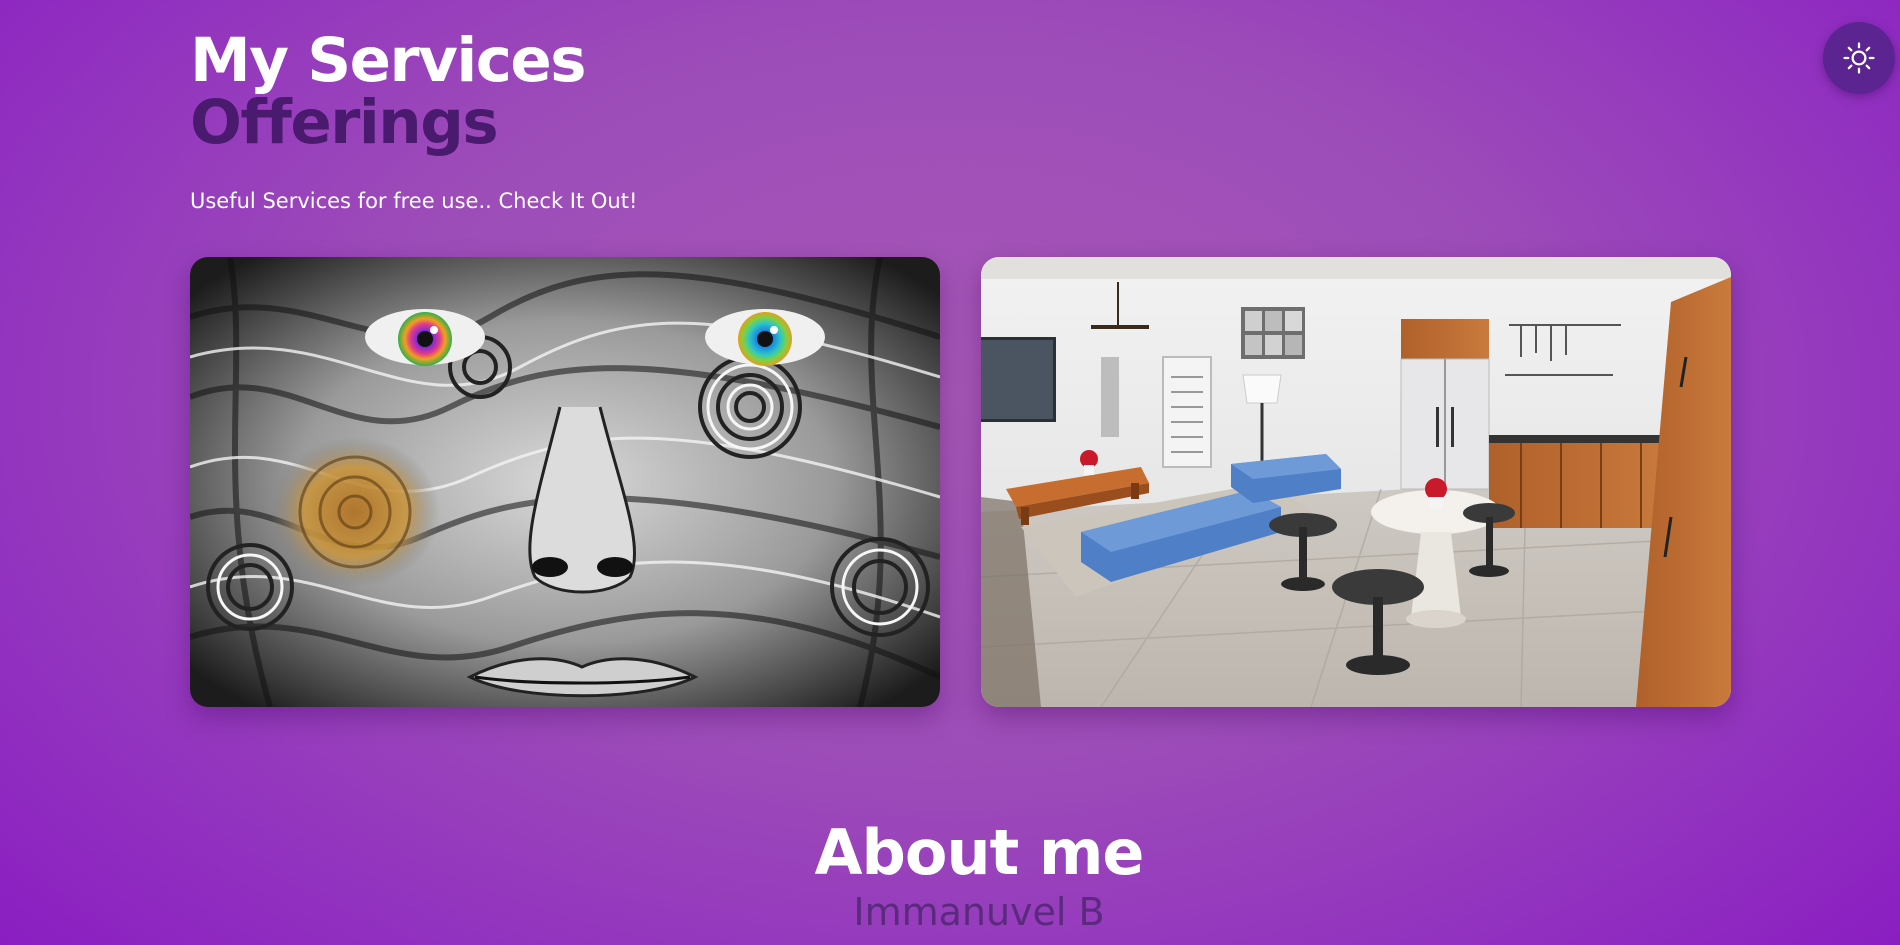  What do you see at coordinates (979, 912) in the screenshot?
I see `about-name: Immanuvel B` at bounding box center [979, 912].